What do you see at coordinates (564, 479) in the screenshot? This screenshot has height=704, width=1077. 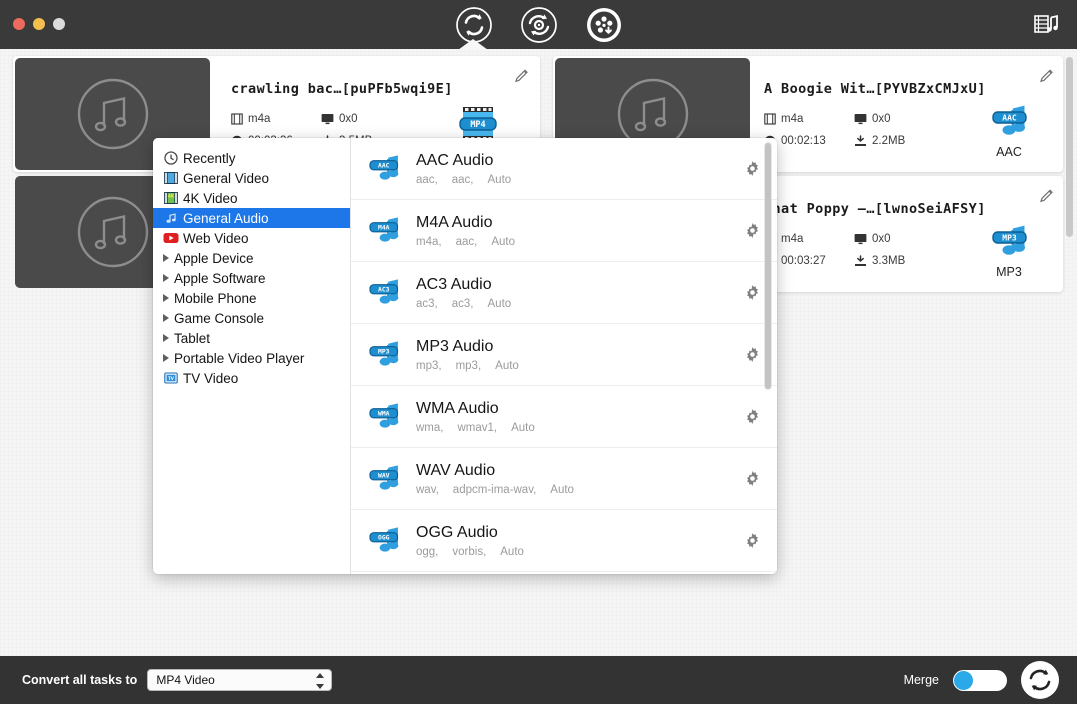 I see `format-row-wav: WAV WAV Audio wav, adpcm-ima-wav, Auto` at bounding box center [564, 479].